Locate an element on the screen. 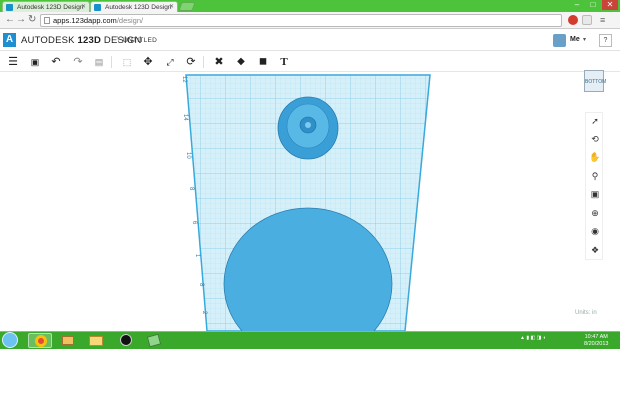  ruler-label-top: 12 is located at coordinates (184, 79).